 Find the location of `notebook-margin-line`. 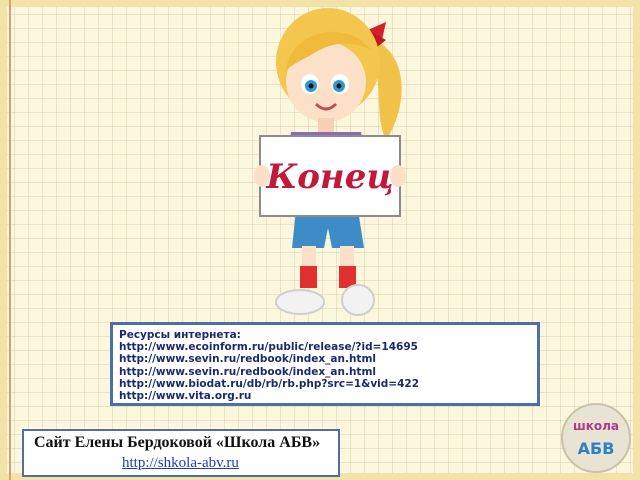

notebook-margin-line is located at coordinates (10, 240).